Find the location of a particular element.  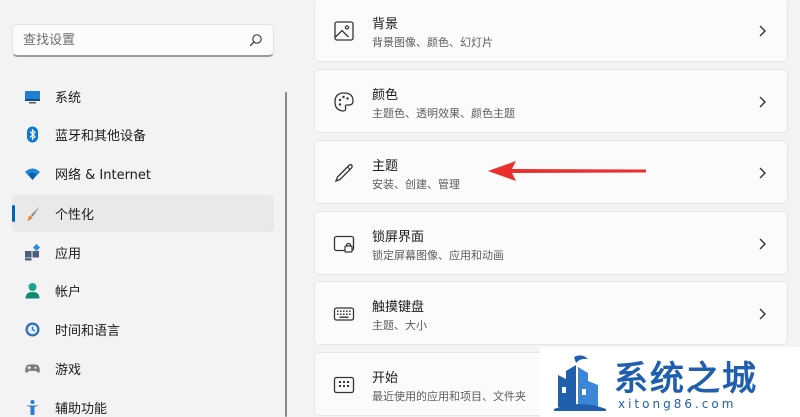

watermark: 系统之城 xitong86.com is located at coordinates (670, 382).